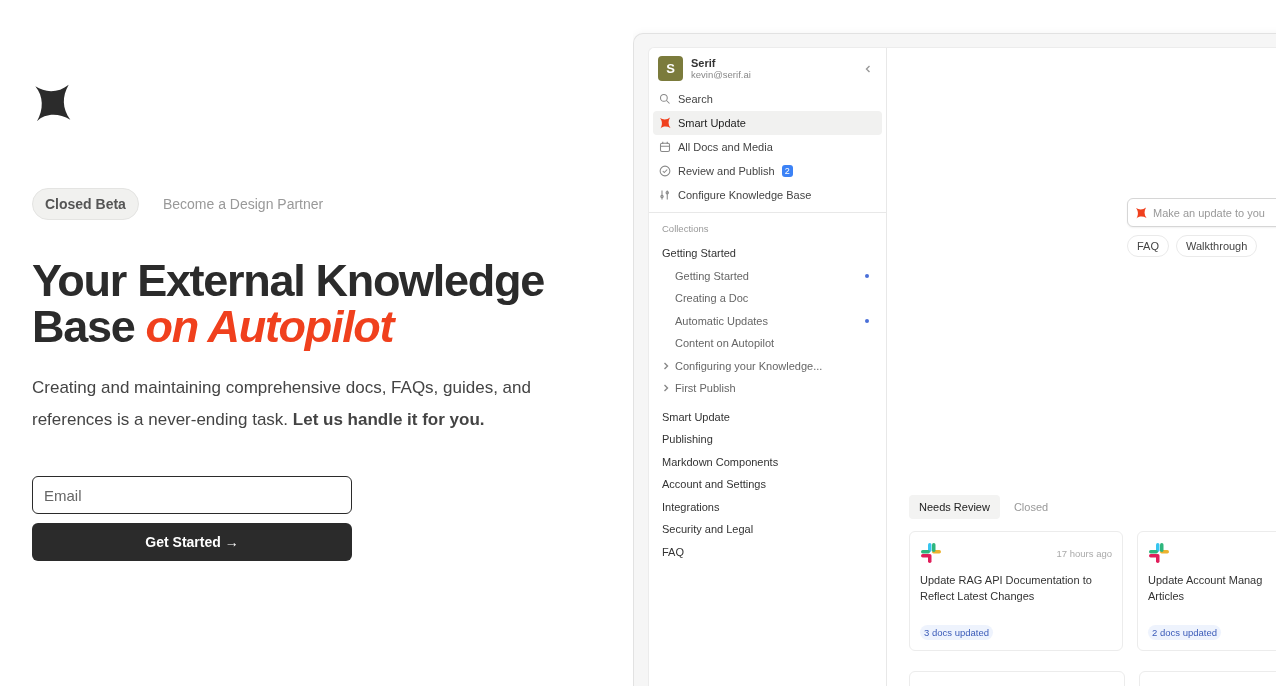  What do you see at coordinates (52, 103) in the screenshot?
I see `logo-icon` at bounding box center [52, 103].